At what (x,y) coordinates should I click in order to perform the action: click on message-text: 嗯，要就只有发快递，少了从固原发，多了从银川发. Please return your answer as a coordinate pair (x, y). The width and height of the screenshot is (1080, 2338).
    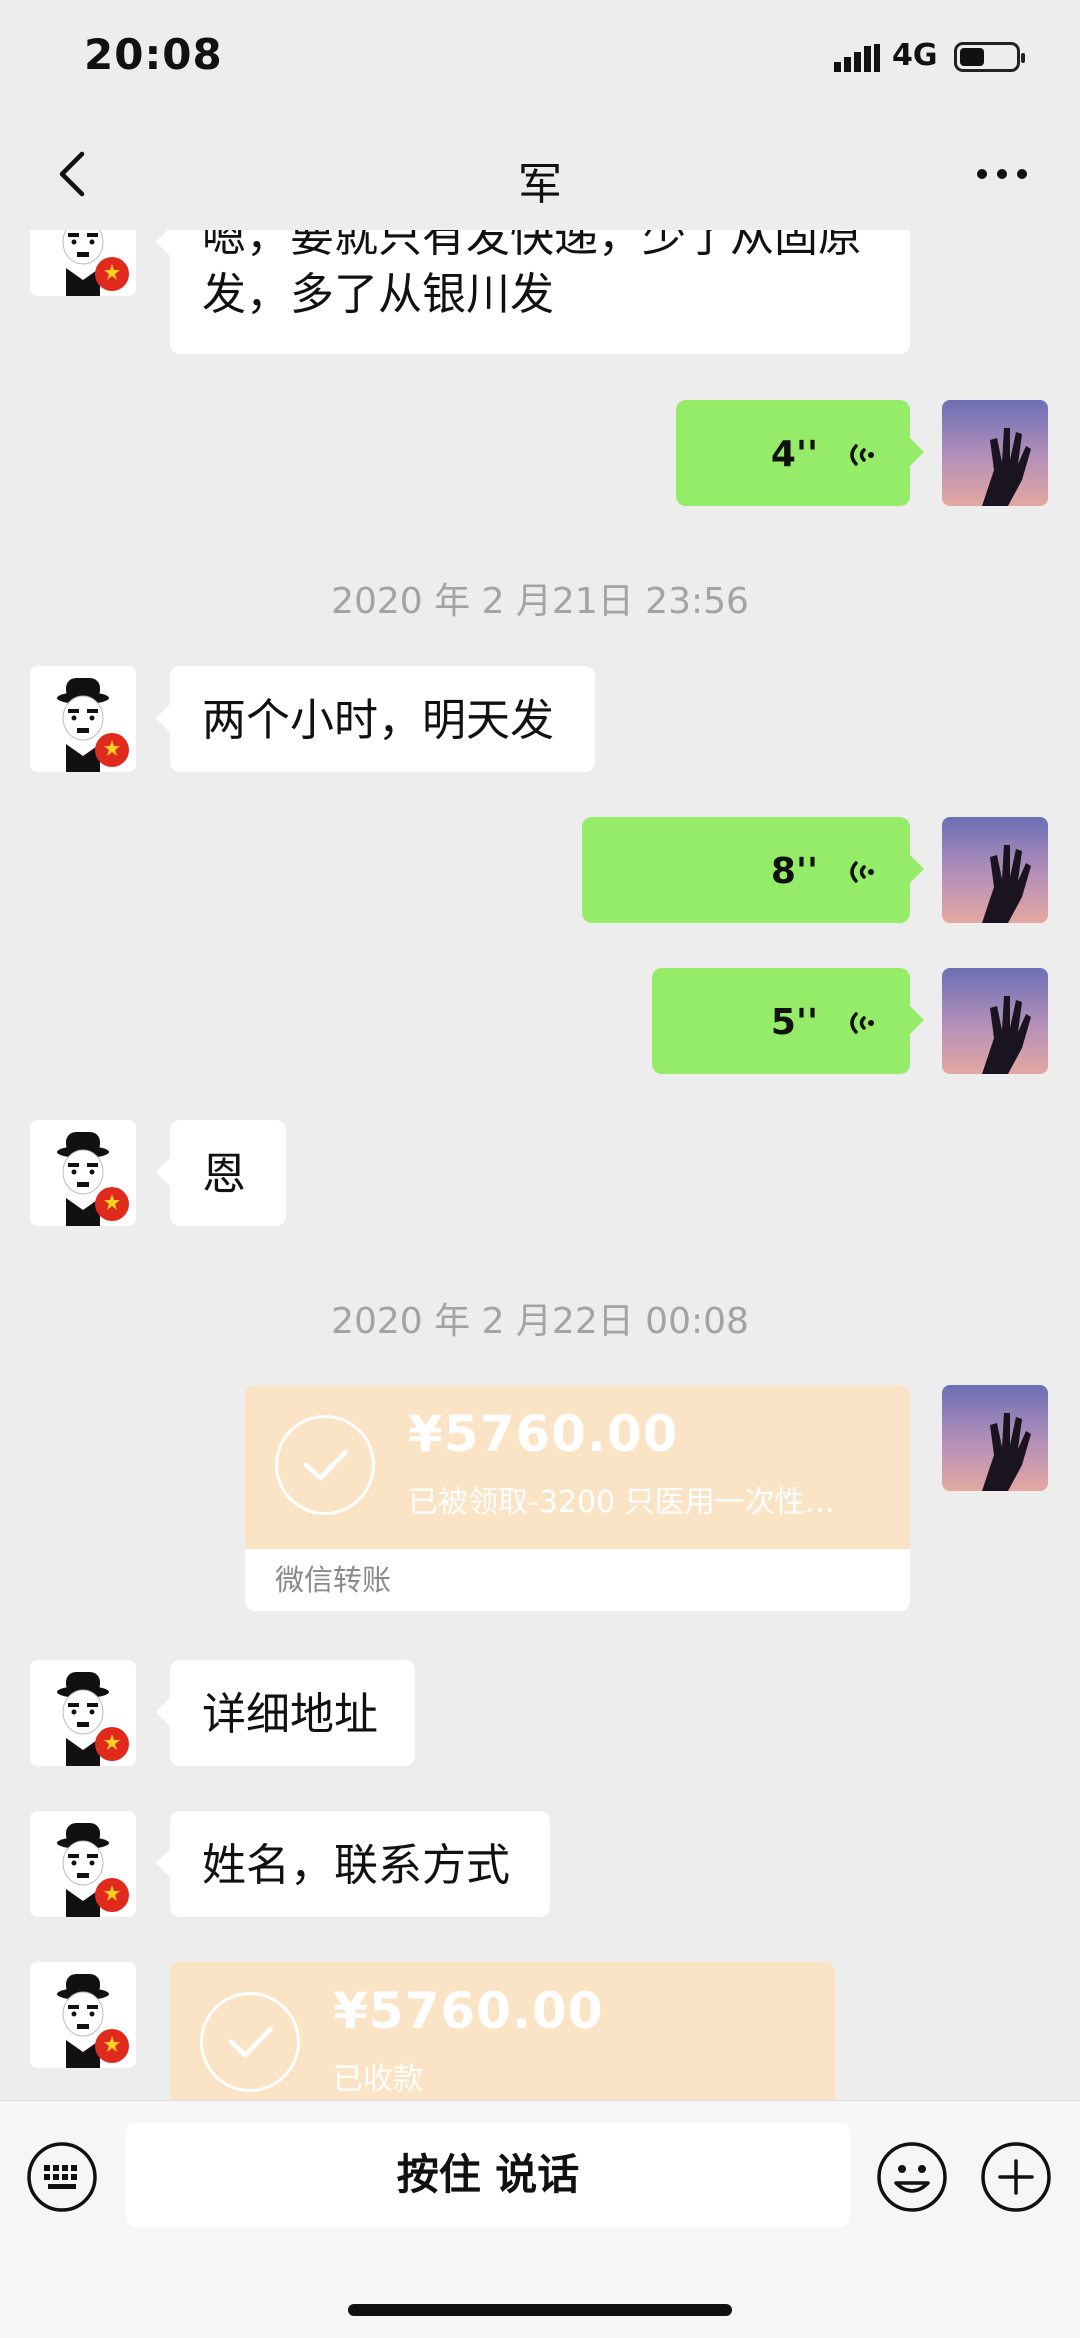
    Looking at the image, I should click on (532, 275).